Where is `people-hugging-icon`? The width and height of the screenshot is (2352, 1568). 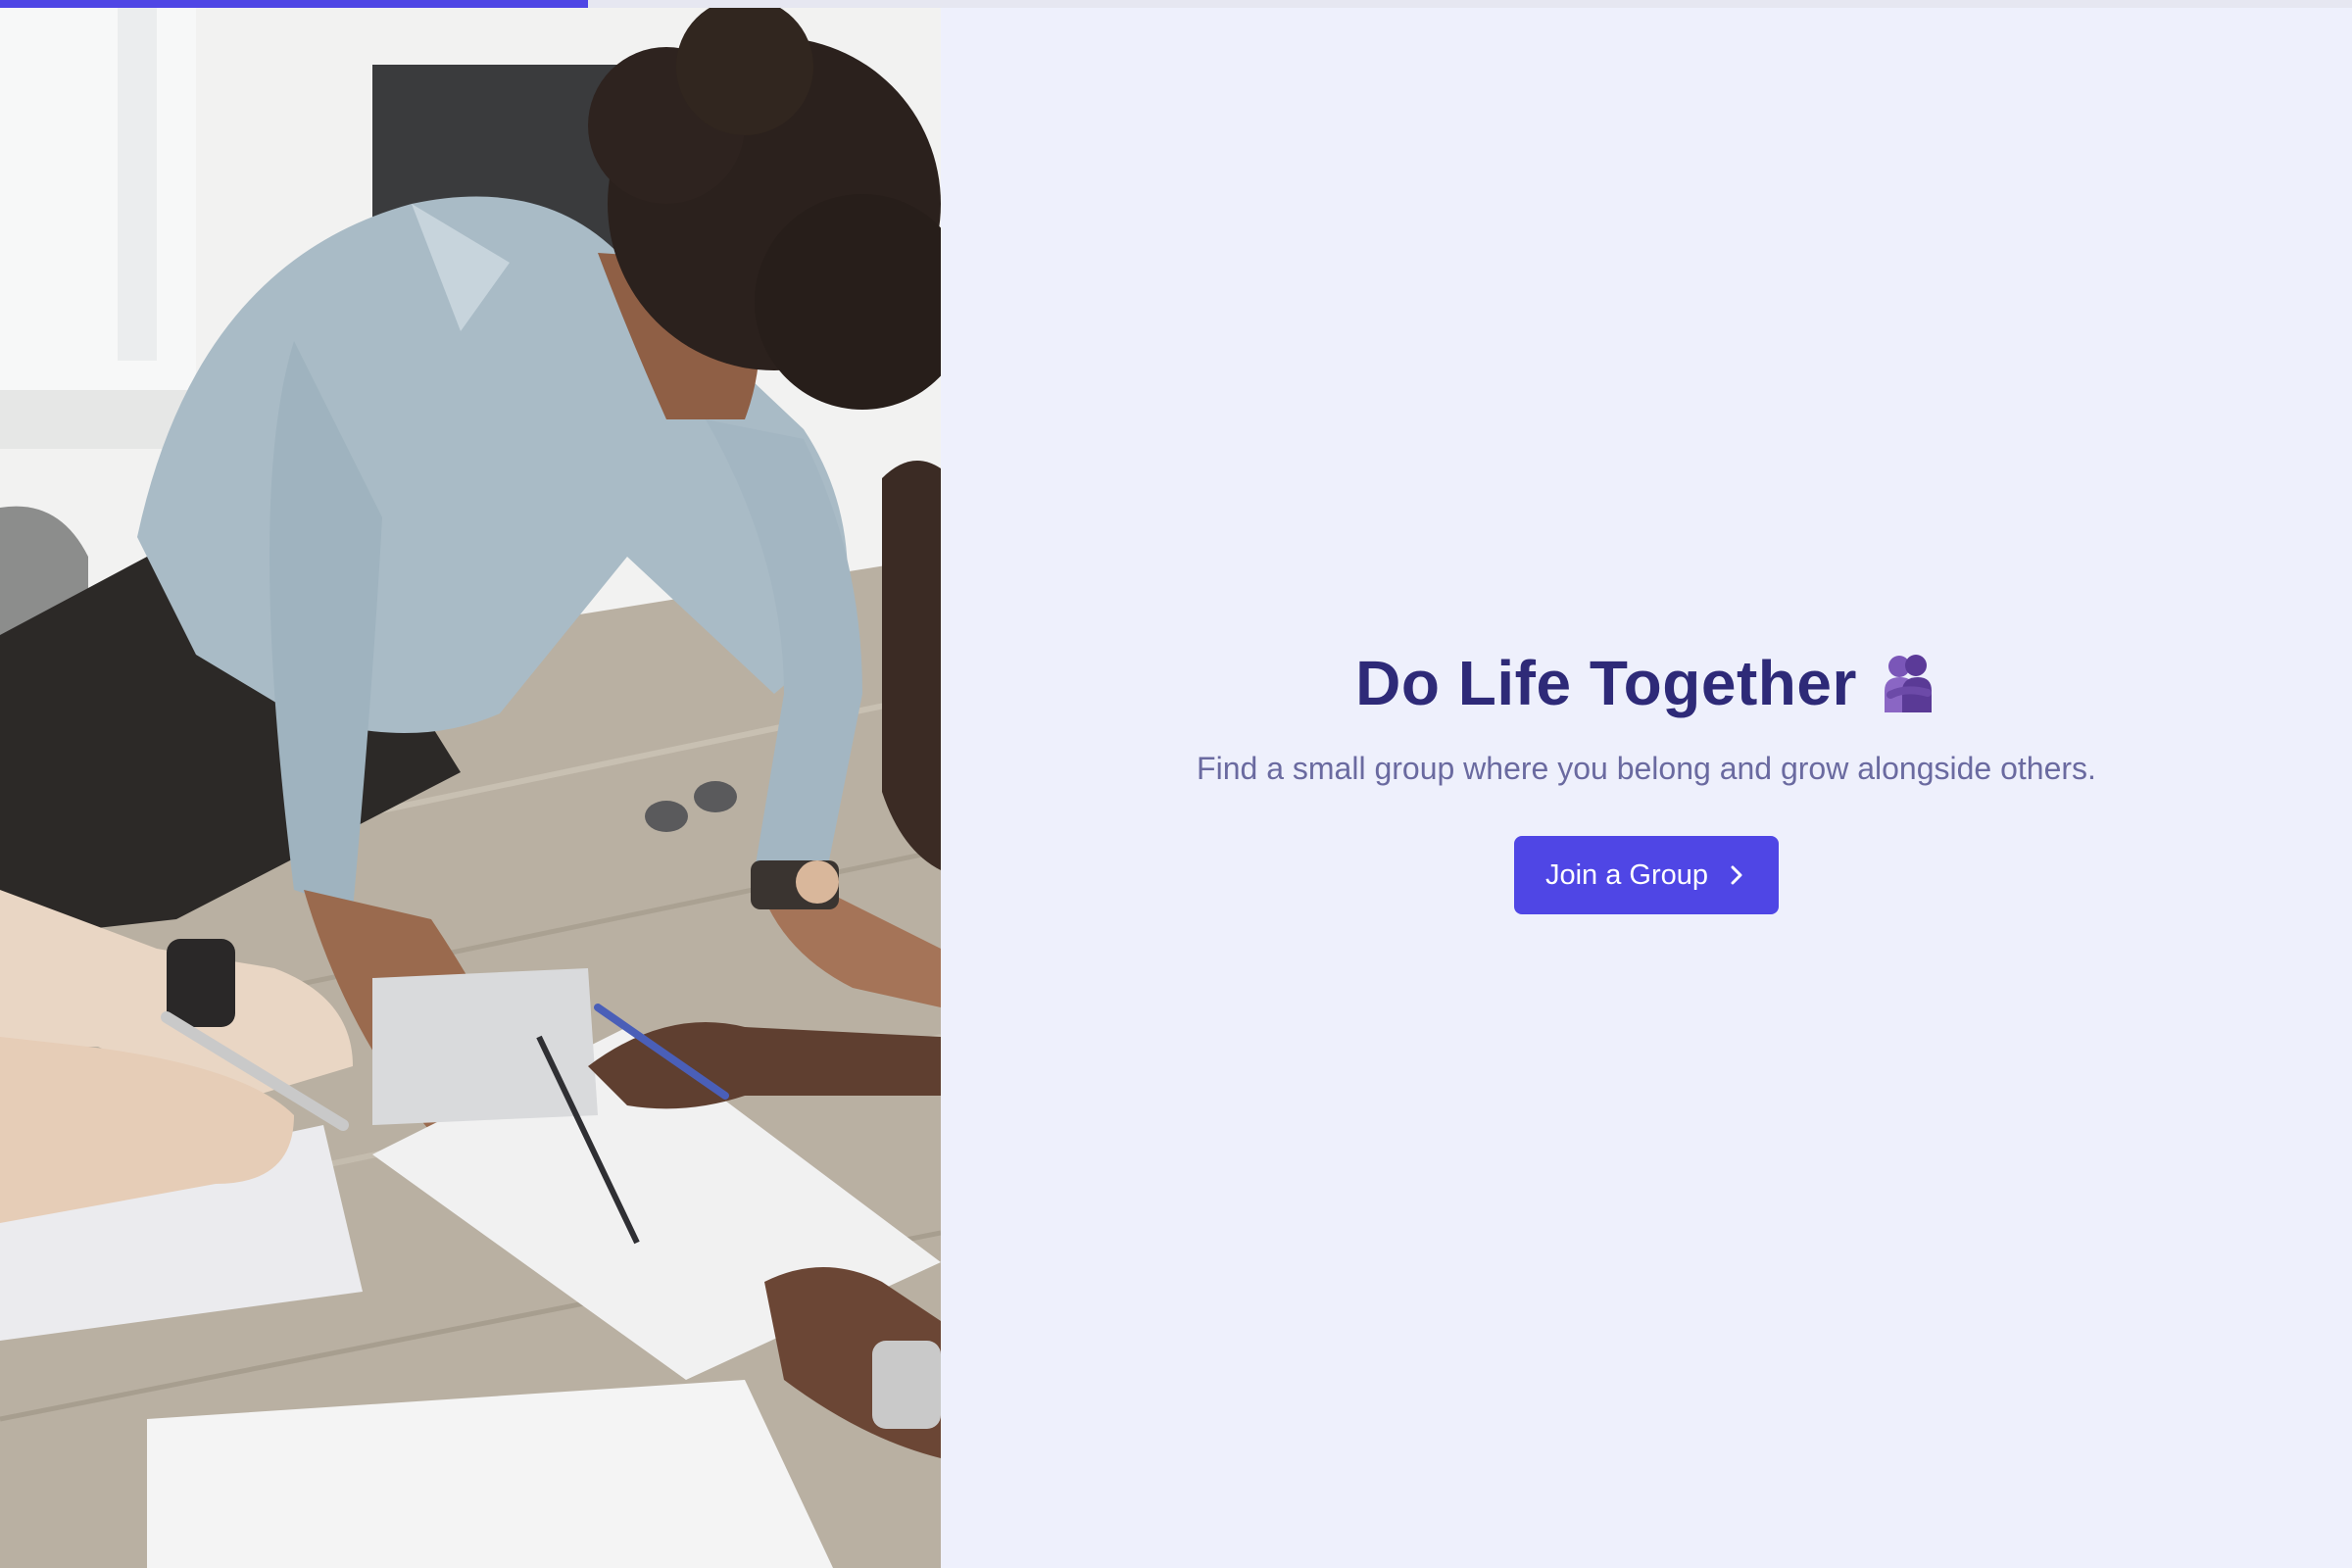
people-hugging-icon is located at coordinates (1908, 683).